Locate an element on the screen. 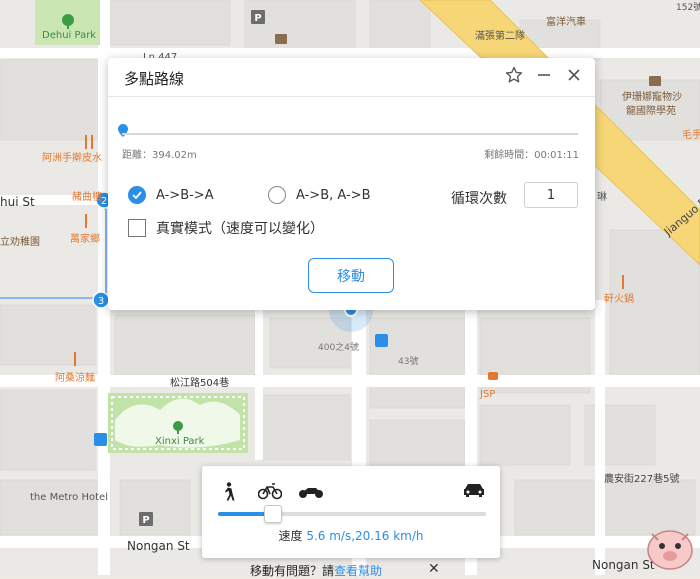 The image size is (700, 579). label-dehui-park: Dehui Park is located at coordinates (69, 35).